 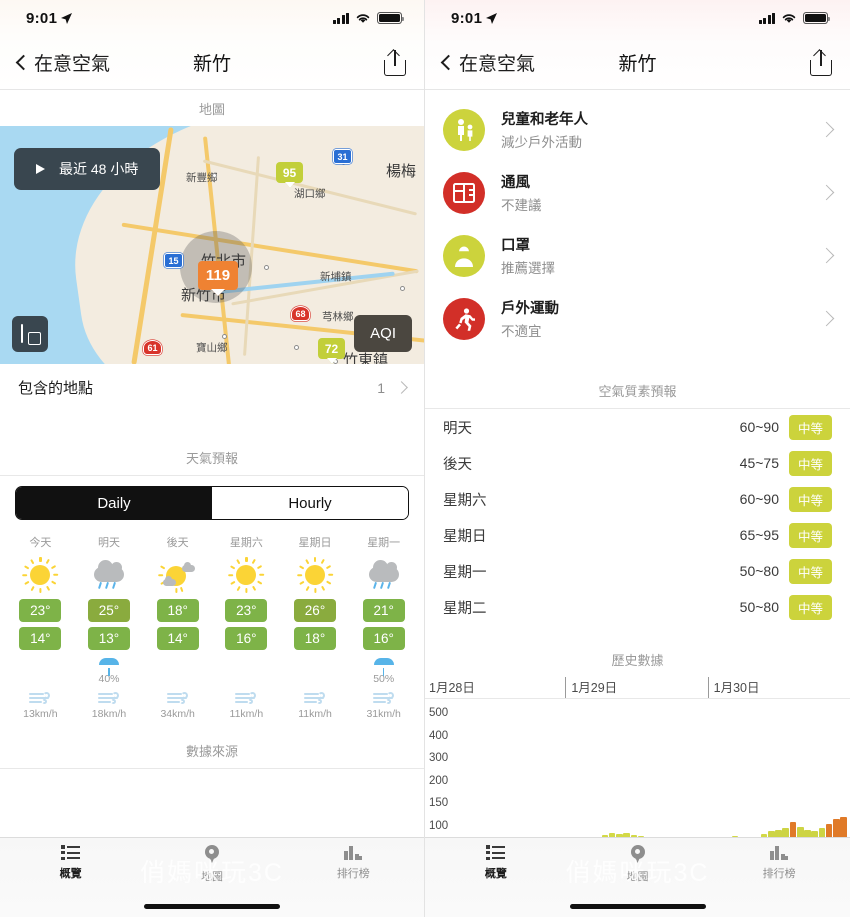 I want to click on umbrella-icon, so click(x=383, y=667).